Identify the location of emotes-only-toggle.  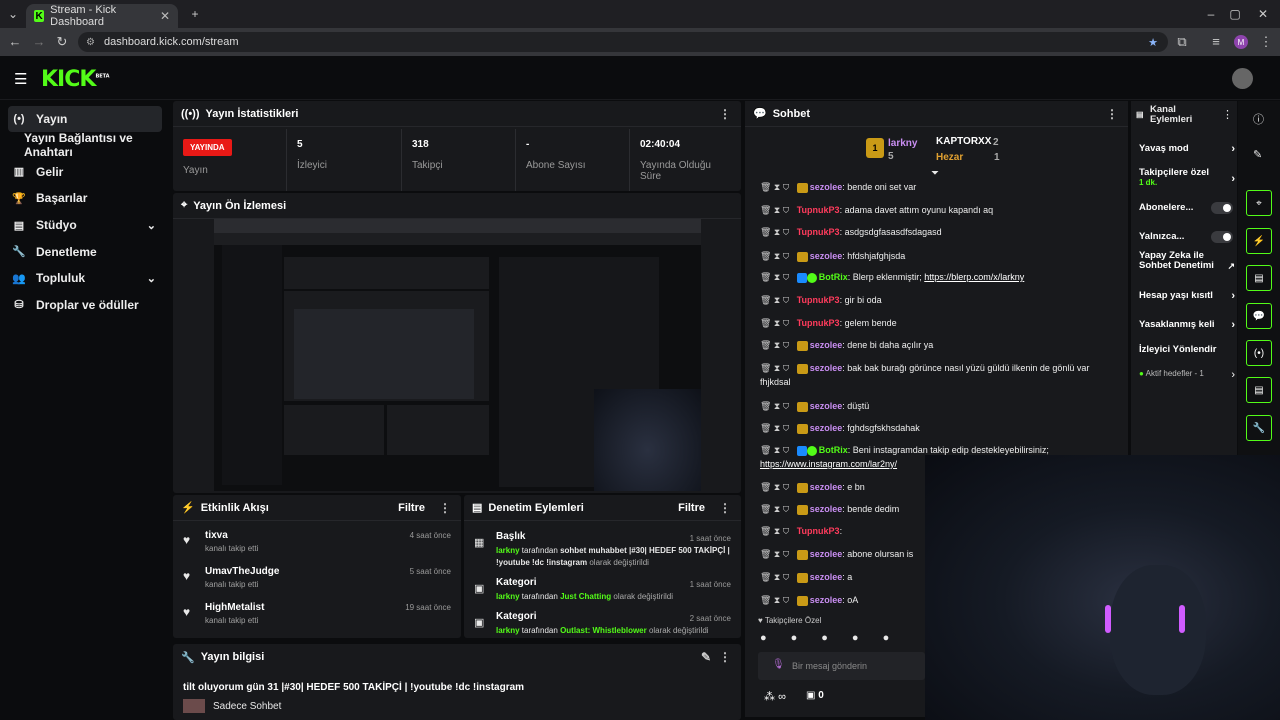
(1222, 237).